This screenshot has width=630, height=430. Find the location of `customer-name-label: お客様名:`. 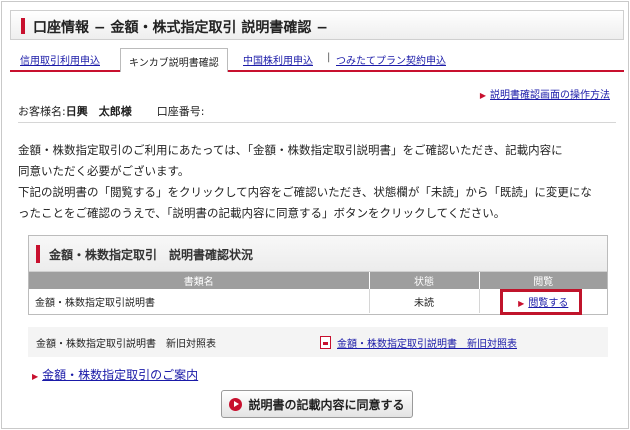

customer-name-label: お客様名: is located at coordinates (42, 111).